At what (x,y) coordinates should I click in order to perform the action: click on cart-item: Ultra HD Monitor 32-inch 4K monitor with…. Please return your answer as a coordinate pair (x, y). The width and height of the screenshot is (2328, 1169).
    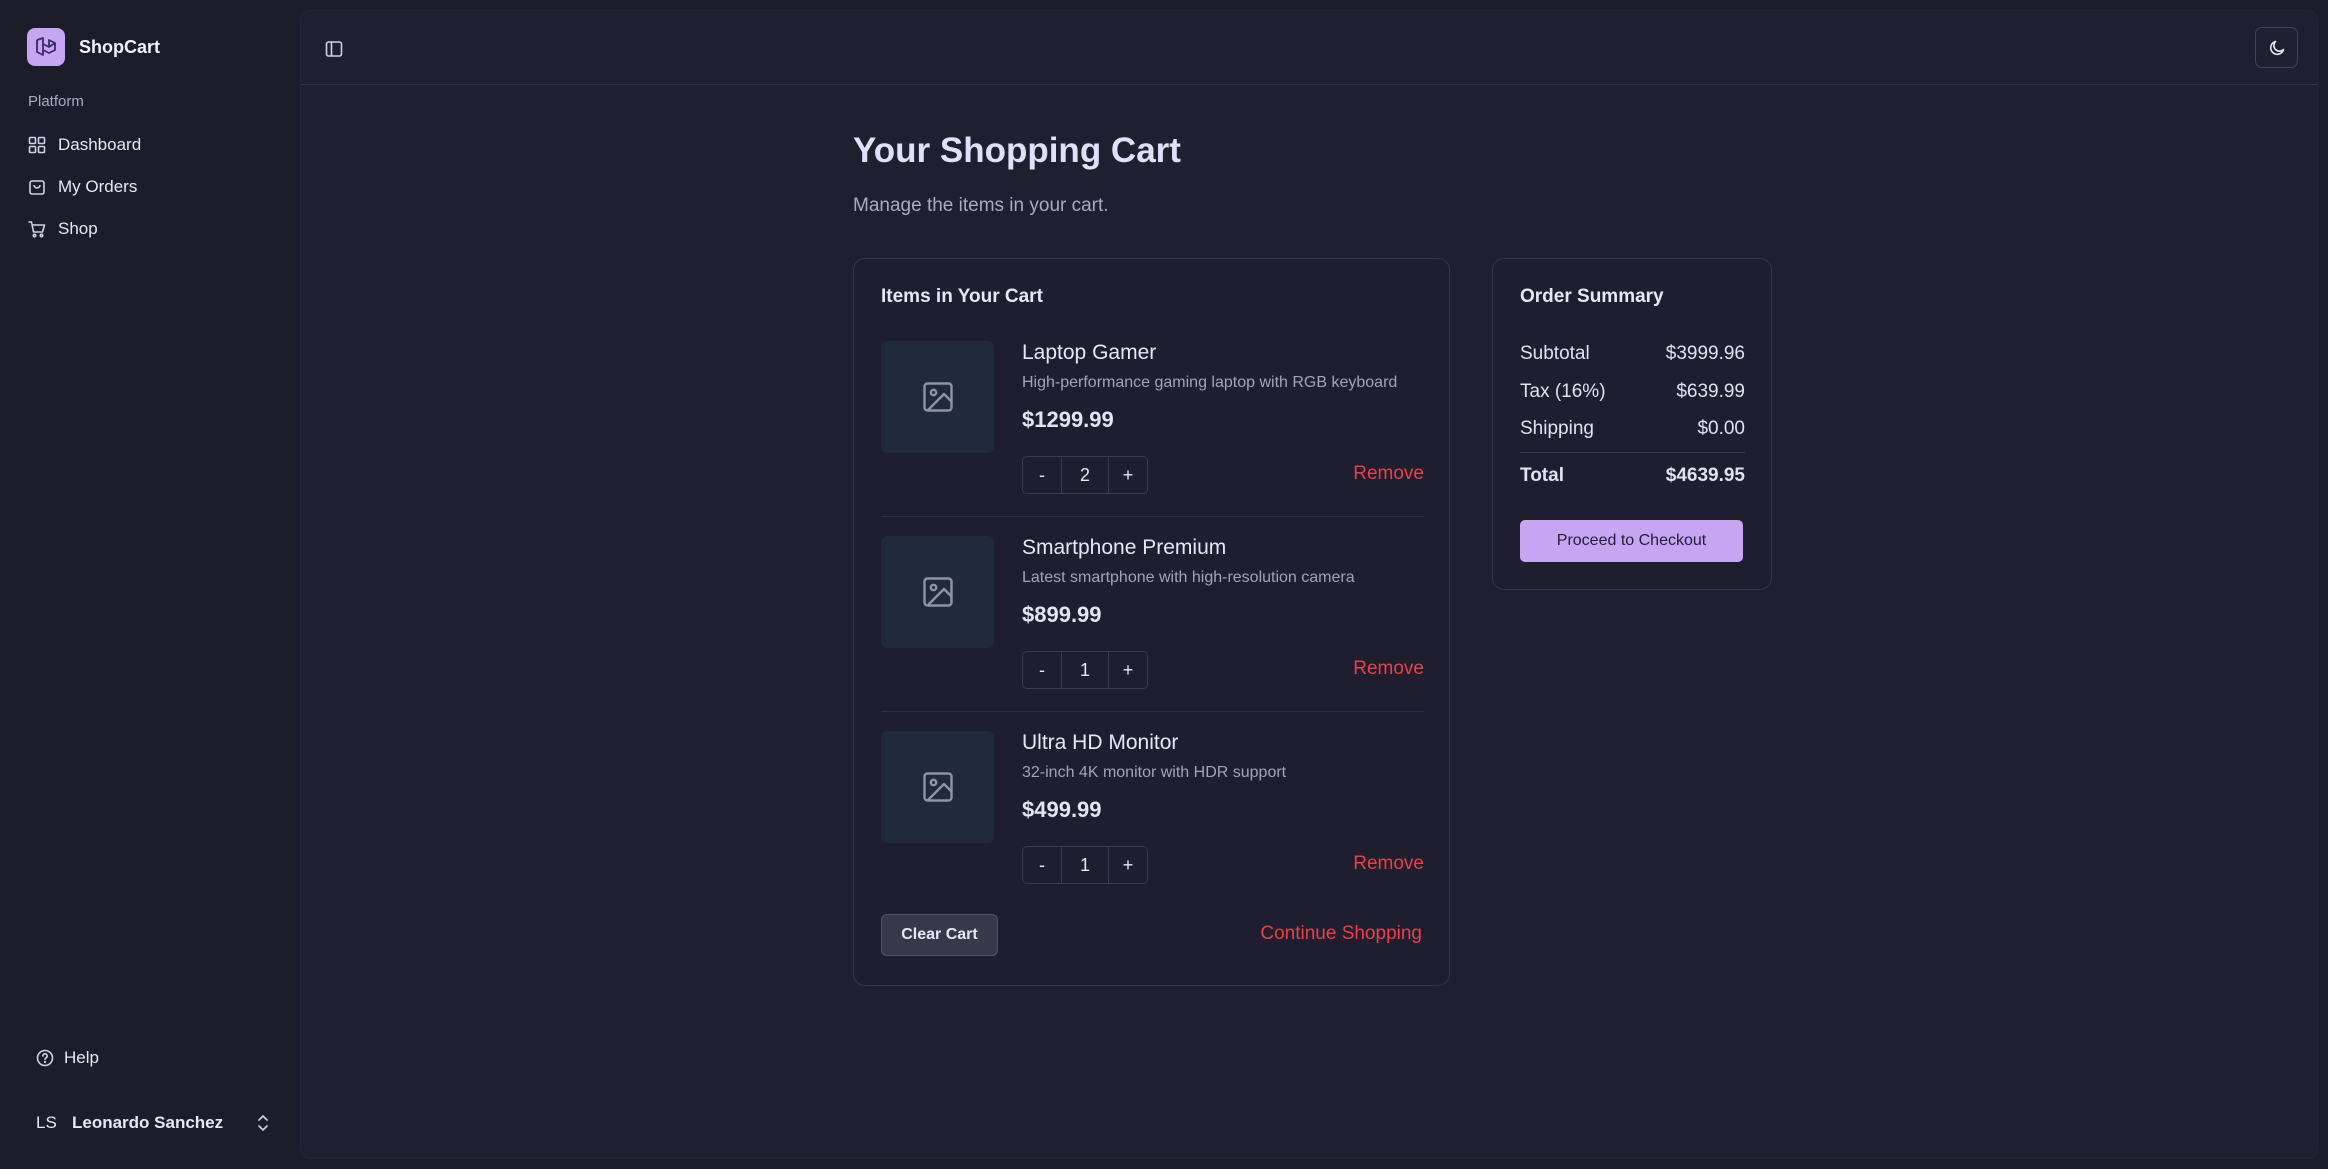
    Looking at the image, I should click on (1152, 816).